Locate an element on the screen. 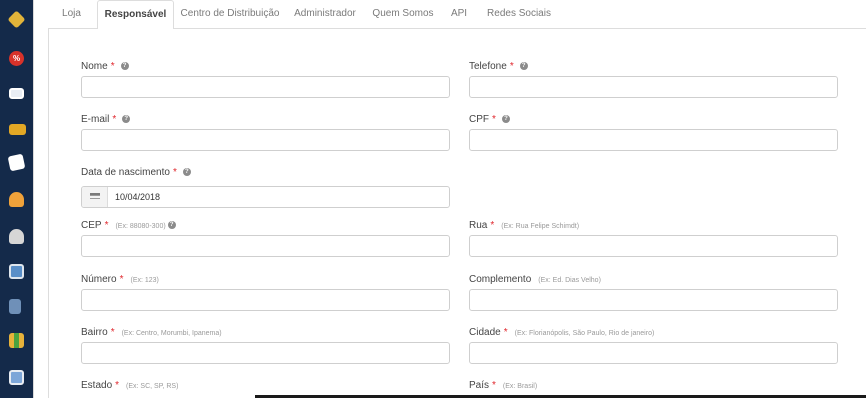 The width and height of the screenshot is (866, 398). email-field: E-mail *? is located at coordinates (265, 132).